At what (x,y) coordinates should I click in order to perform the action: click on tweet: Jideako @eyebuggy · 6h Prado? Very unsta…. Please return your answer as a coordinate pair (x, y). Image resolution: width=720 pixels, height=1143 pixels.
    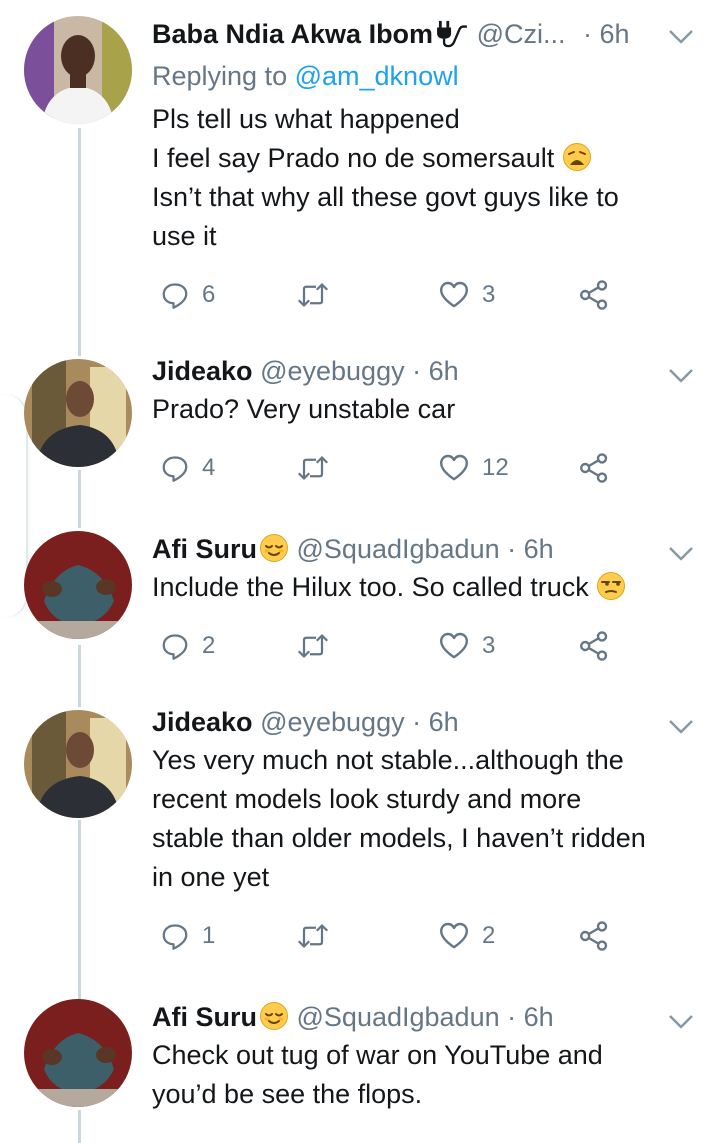
    Looking at the image, I should click on (360, 433).